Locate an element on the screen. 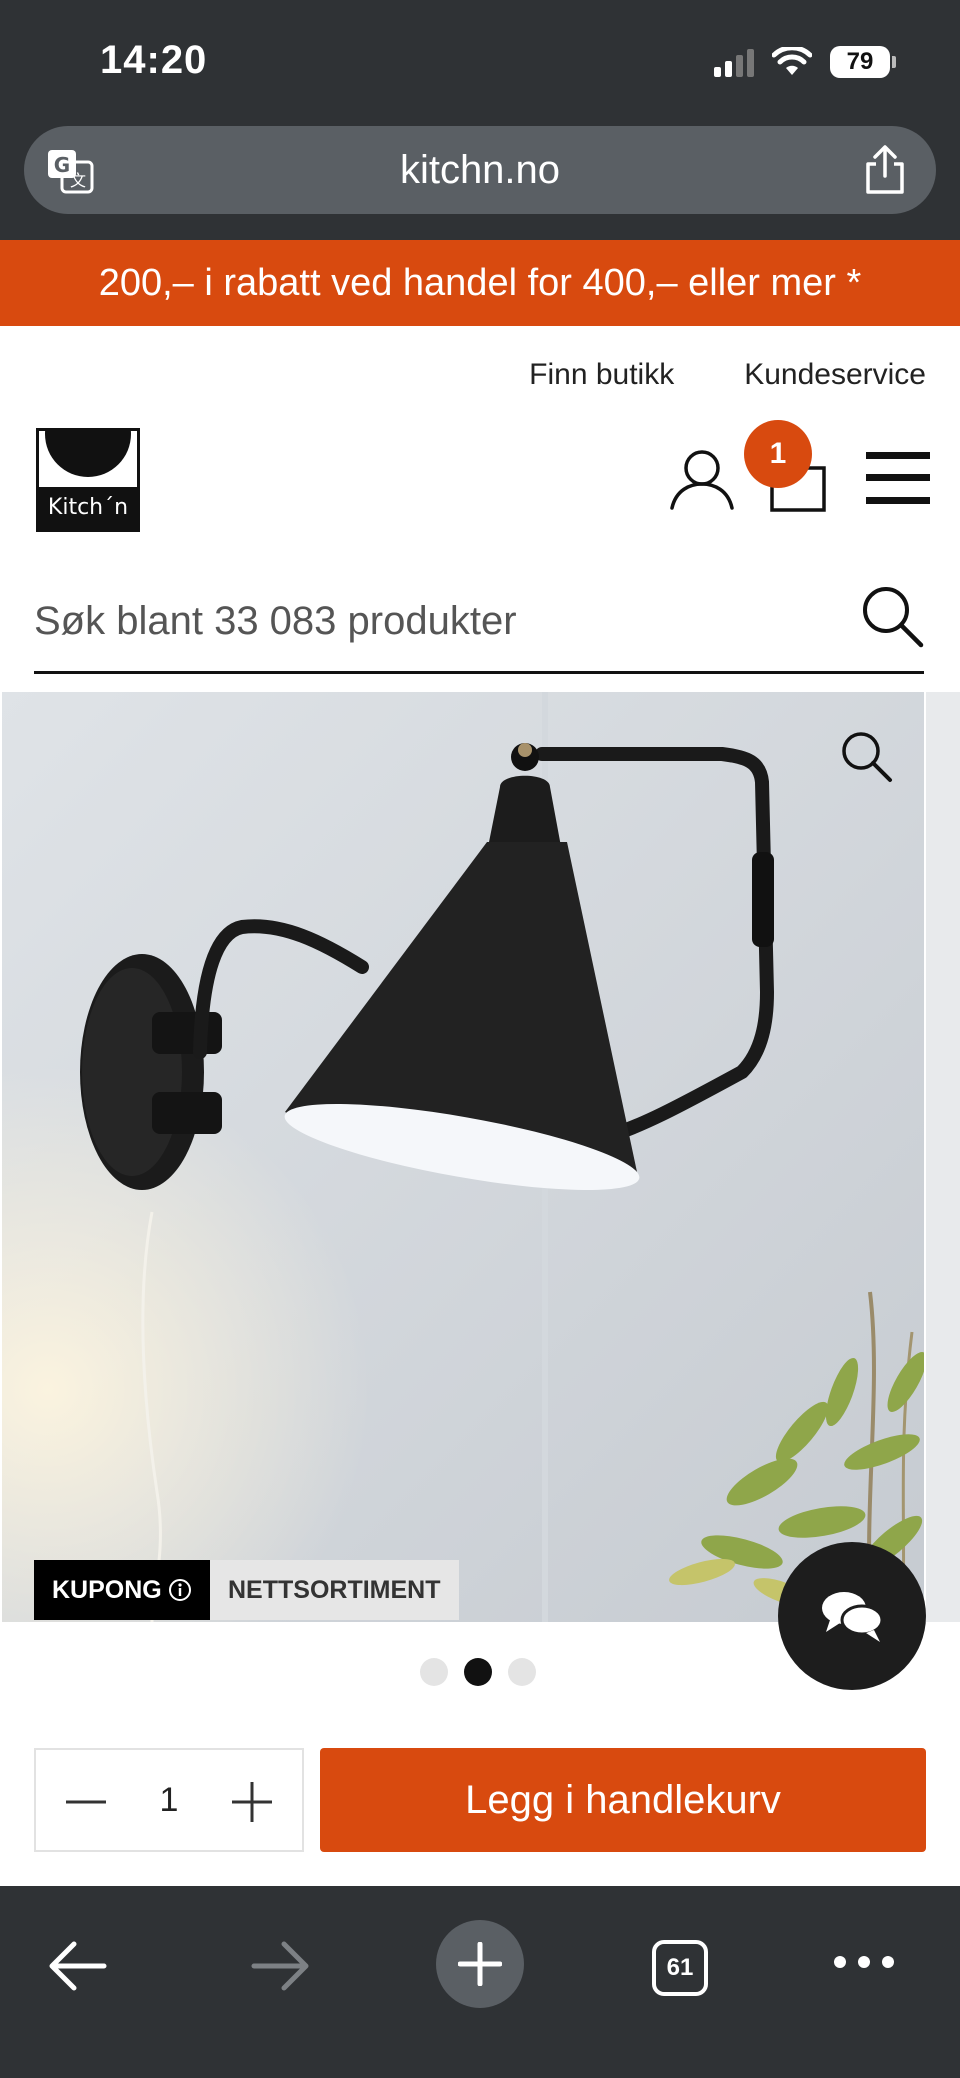 The height and width of the screenshot is (2078, 960). battery-icon: 79 is located at coordinates (863, 62).